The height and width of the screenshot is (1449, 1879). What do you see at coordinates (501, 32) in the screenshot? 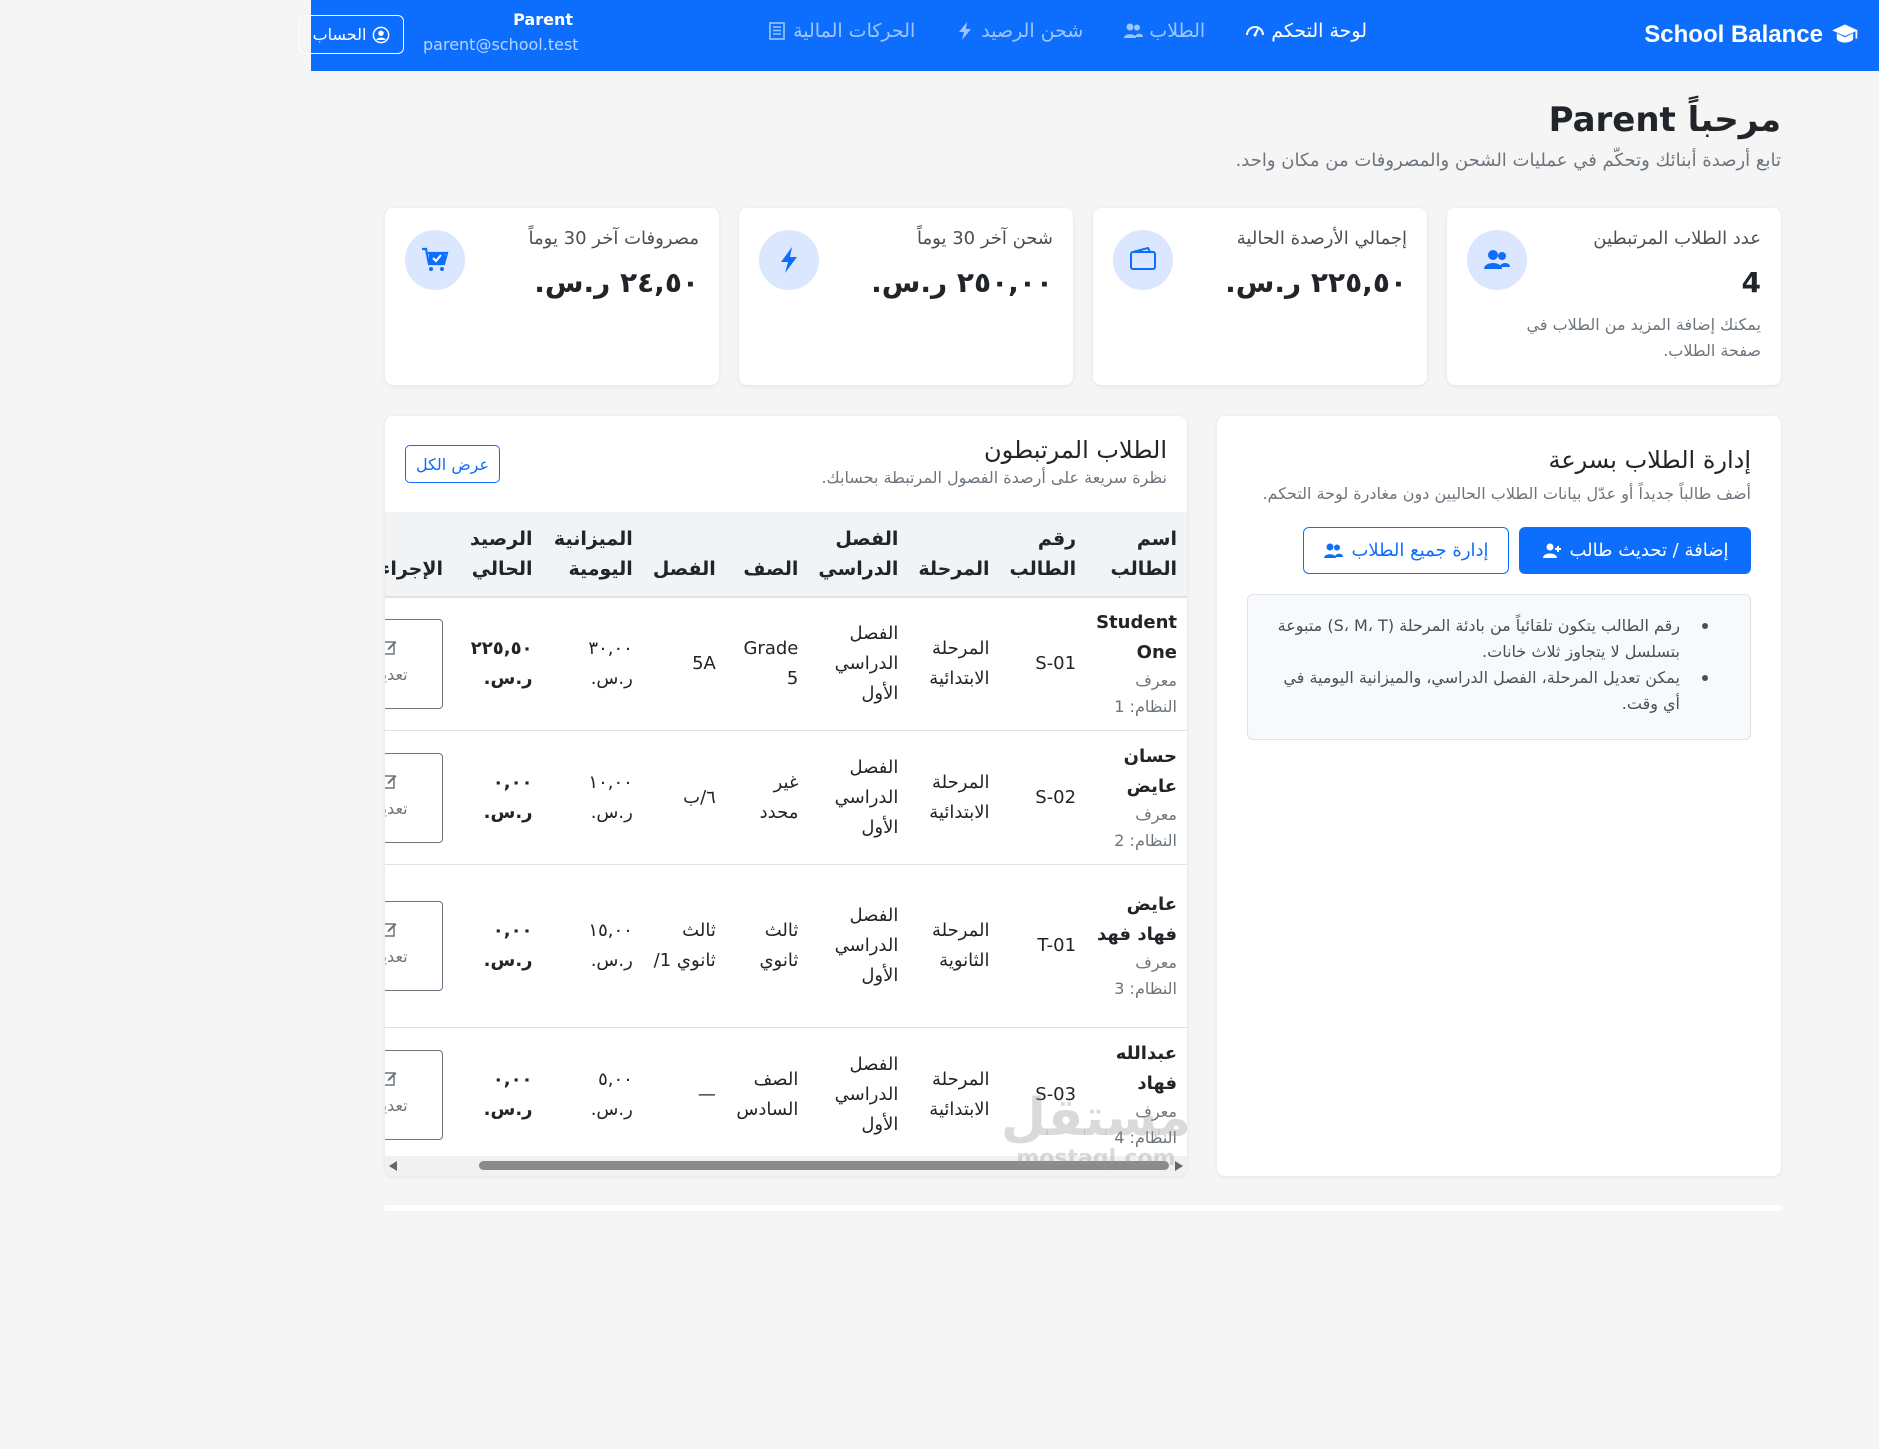
I see `user-info: Parent parent@school.test` at bounding box center [501, 32].